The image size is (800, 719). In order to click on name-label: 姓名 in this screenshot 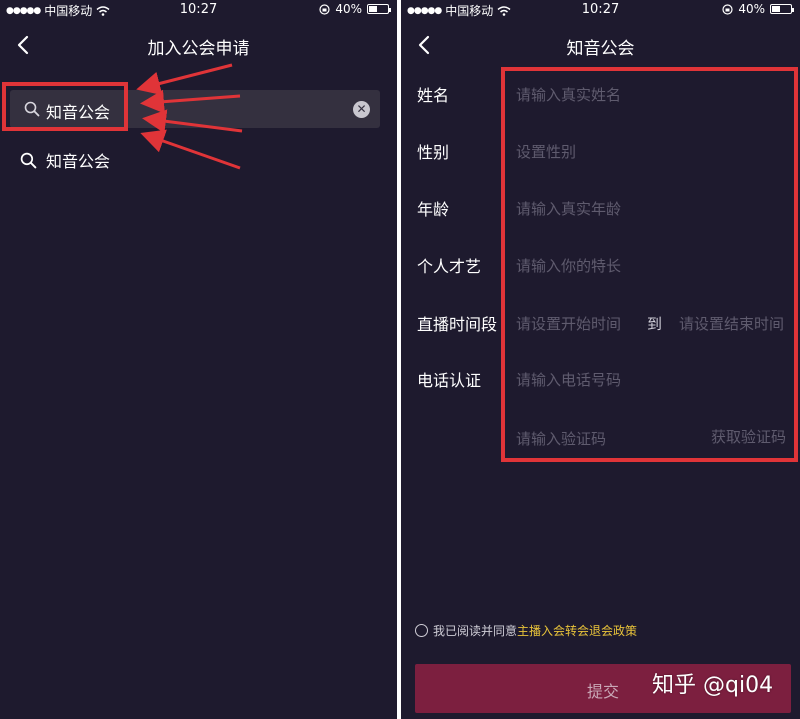, I will do `click(433, 95)`.